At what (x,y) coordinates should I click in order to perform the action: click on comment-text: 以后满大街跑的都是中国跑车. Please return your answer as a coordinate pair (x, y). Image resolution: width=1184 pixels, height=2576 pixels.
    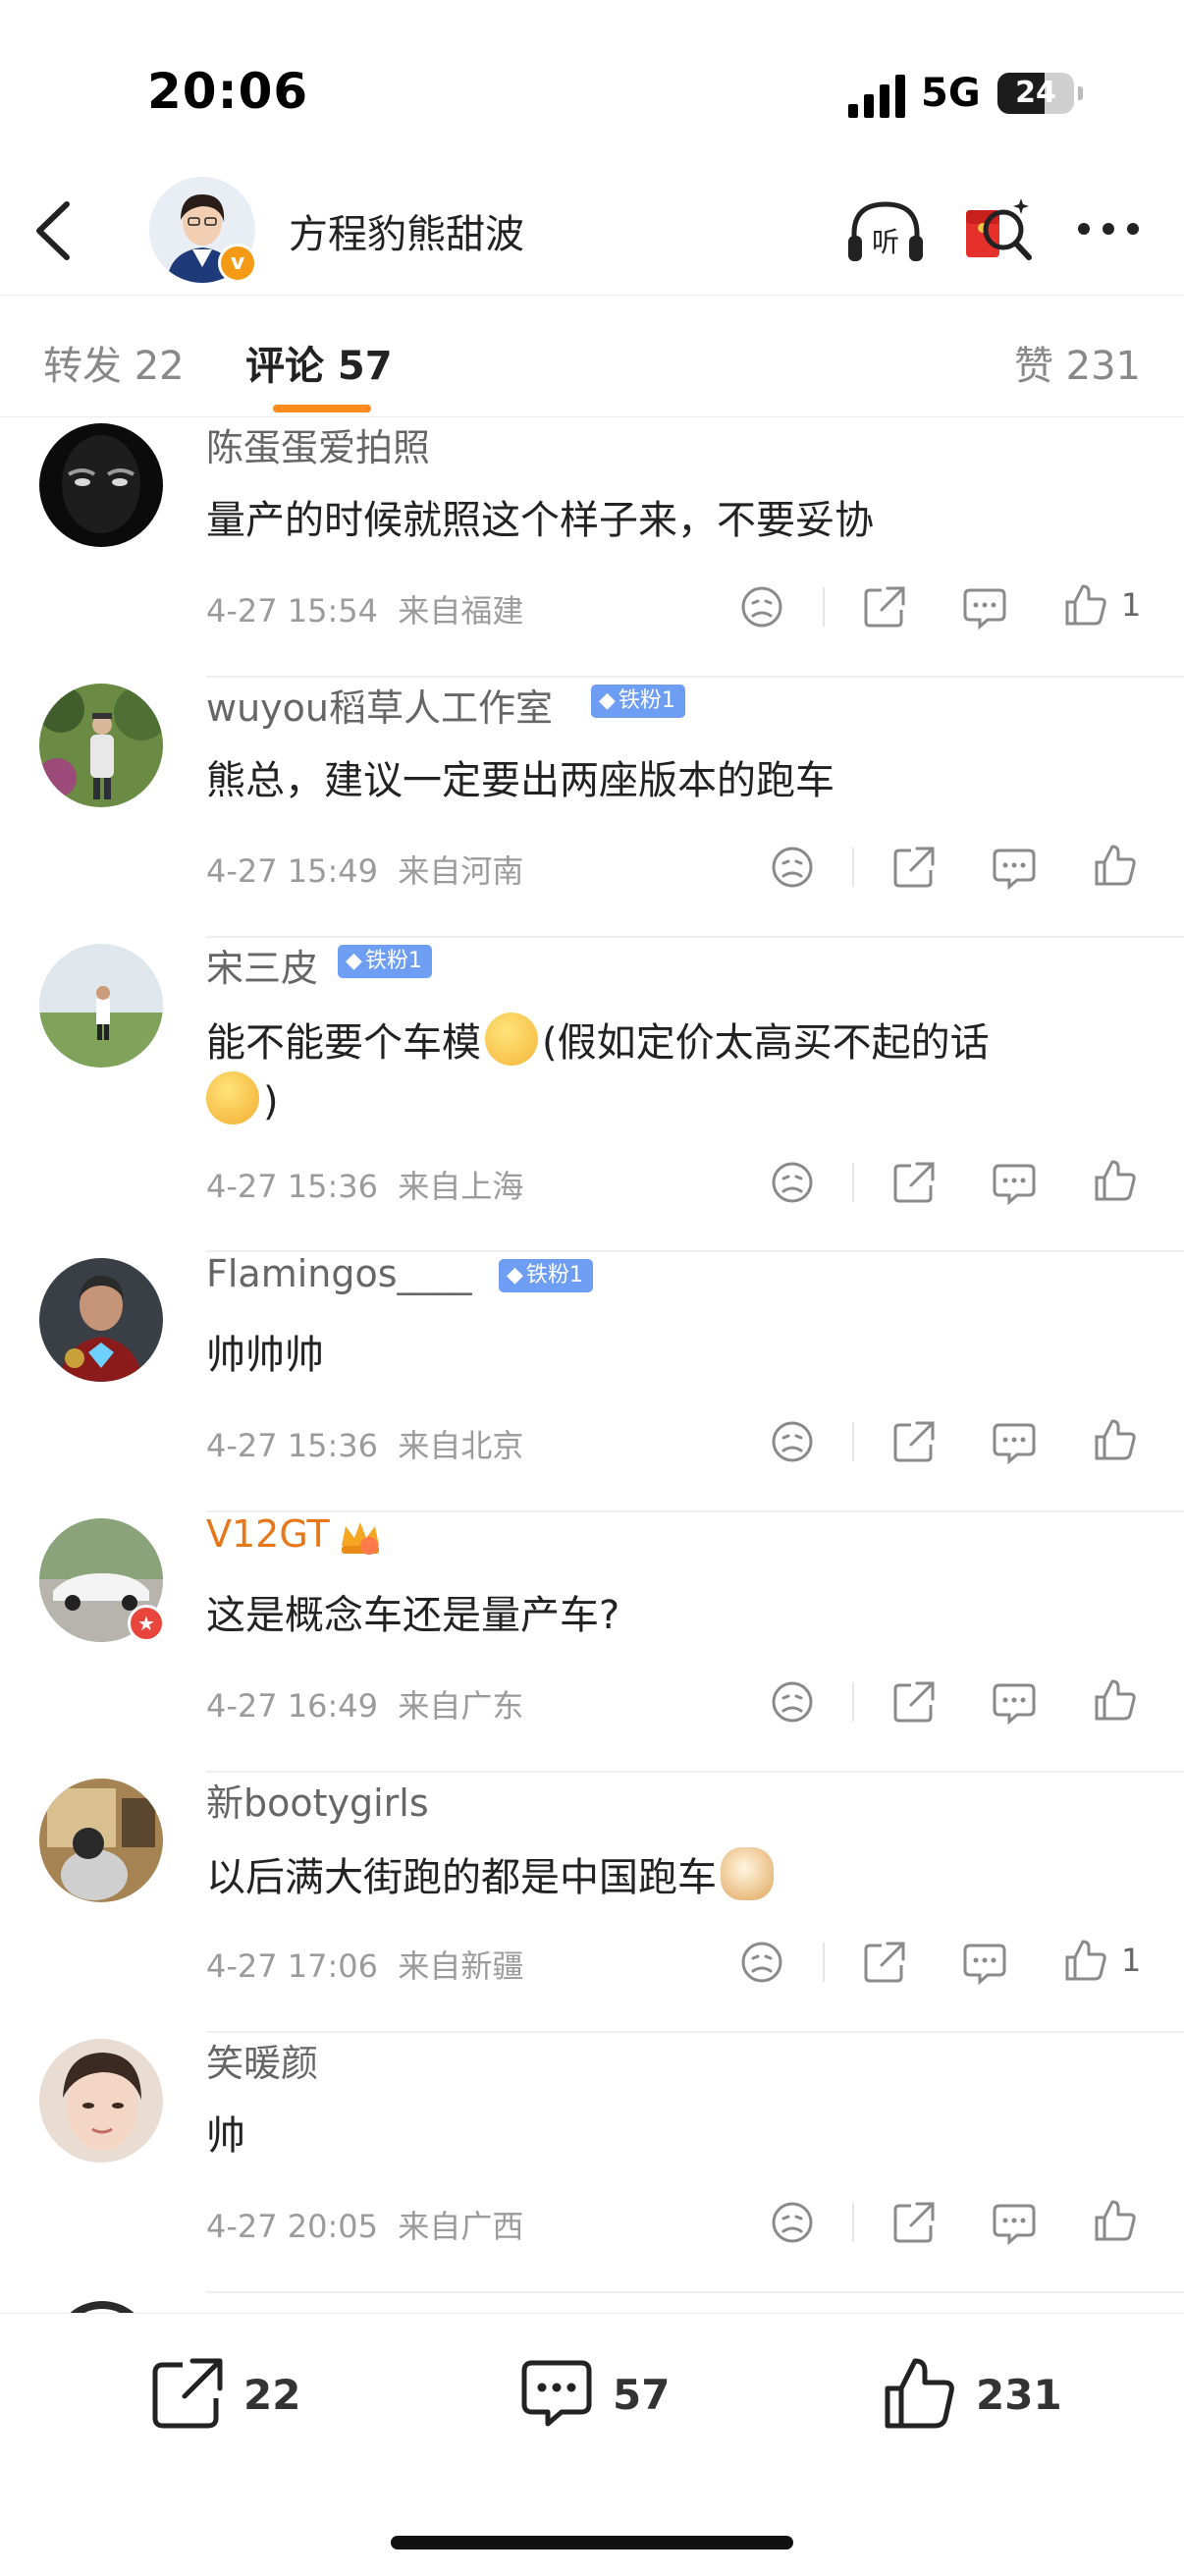
    Looking at the image, I should click on (648, 1877).